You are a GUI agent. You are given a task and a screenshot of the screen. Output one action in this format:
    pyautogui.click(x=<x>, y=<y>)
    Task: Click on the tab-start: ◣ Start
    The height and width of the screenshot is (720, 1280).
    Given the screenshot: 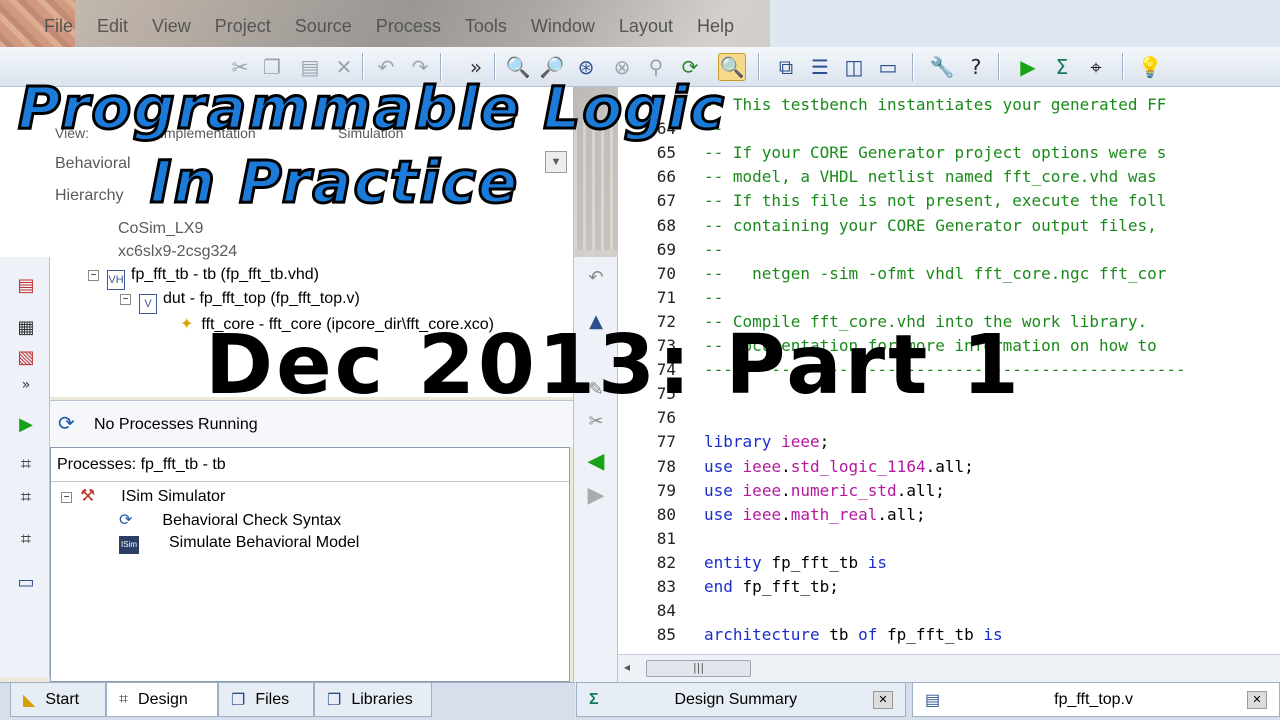 What is the action you would take?
    pyautogui.click(x=58, y=700)
    